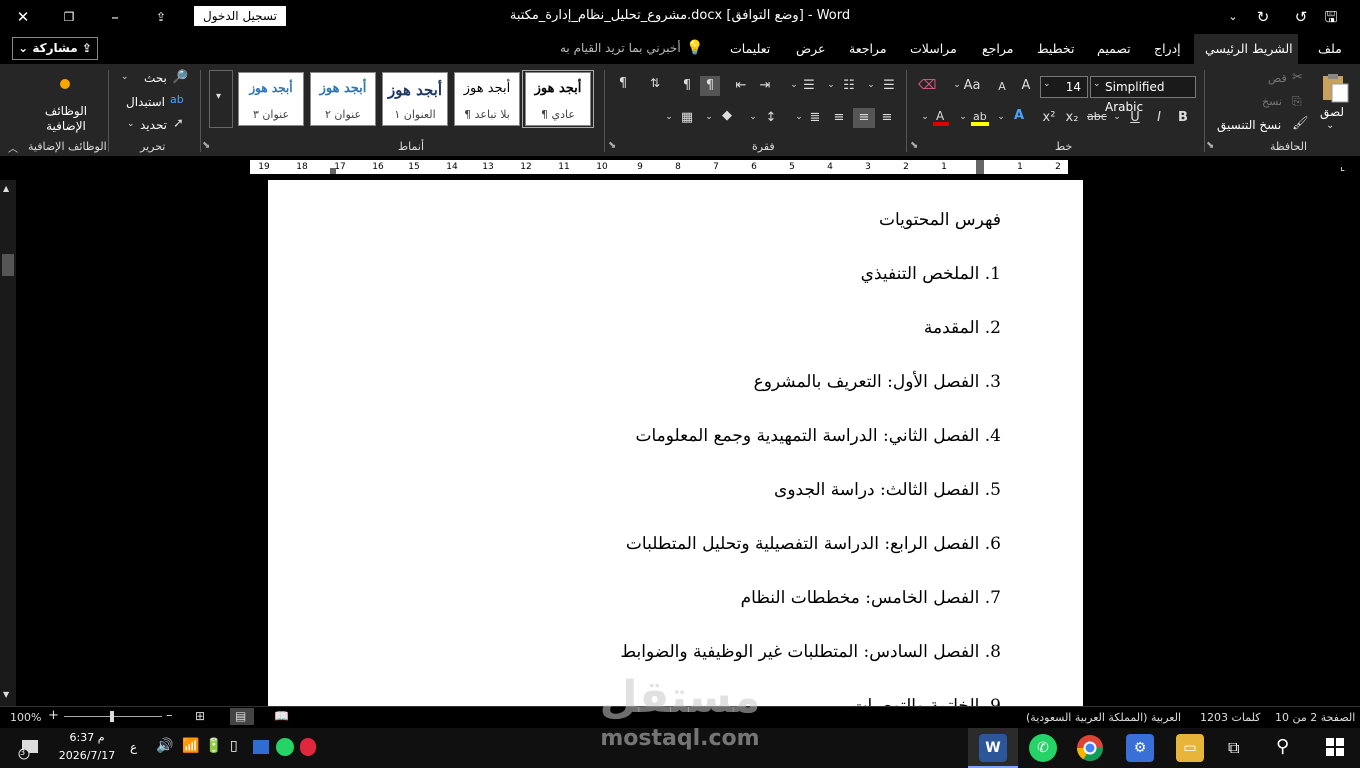  Describe the element at coordinates (145, 102) in the screenshot. I see `replace-label: استبدال` at that location.